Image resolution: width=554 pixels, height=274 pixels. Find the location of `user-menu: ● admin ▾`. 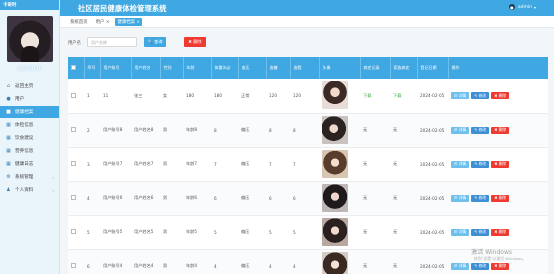

user-menu: ● admin ▾ is located at coordinates (522, 7).